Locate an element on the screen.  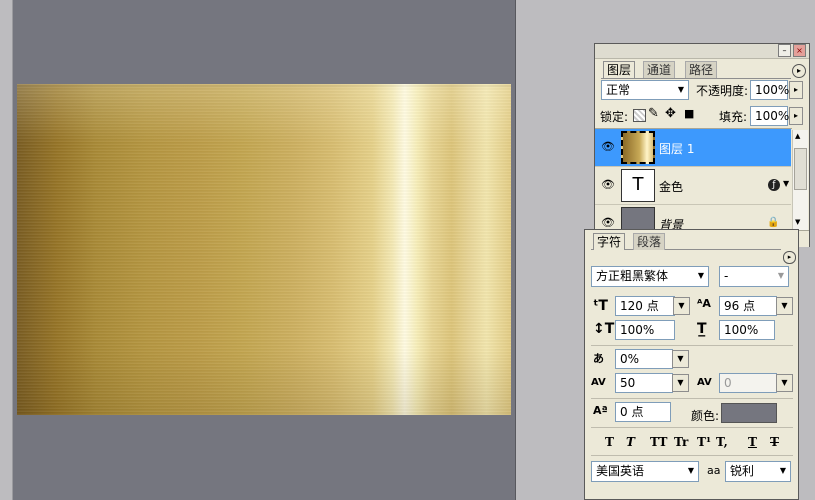
fill-input: 100% is located at coordinates (769, 116).